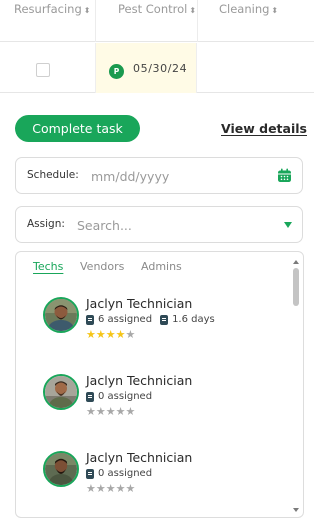  What do you see at coordinates (77, 128) in the screenshot?
I see `complete-task-button: Complete task` at bounding box center [77, 128].